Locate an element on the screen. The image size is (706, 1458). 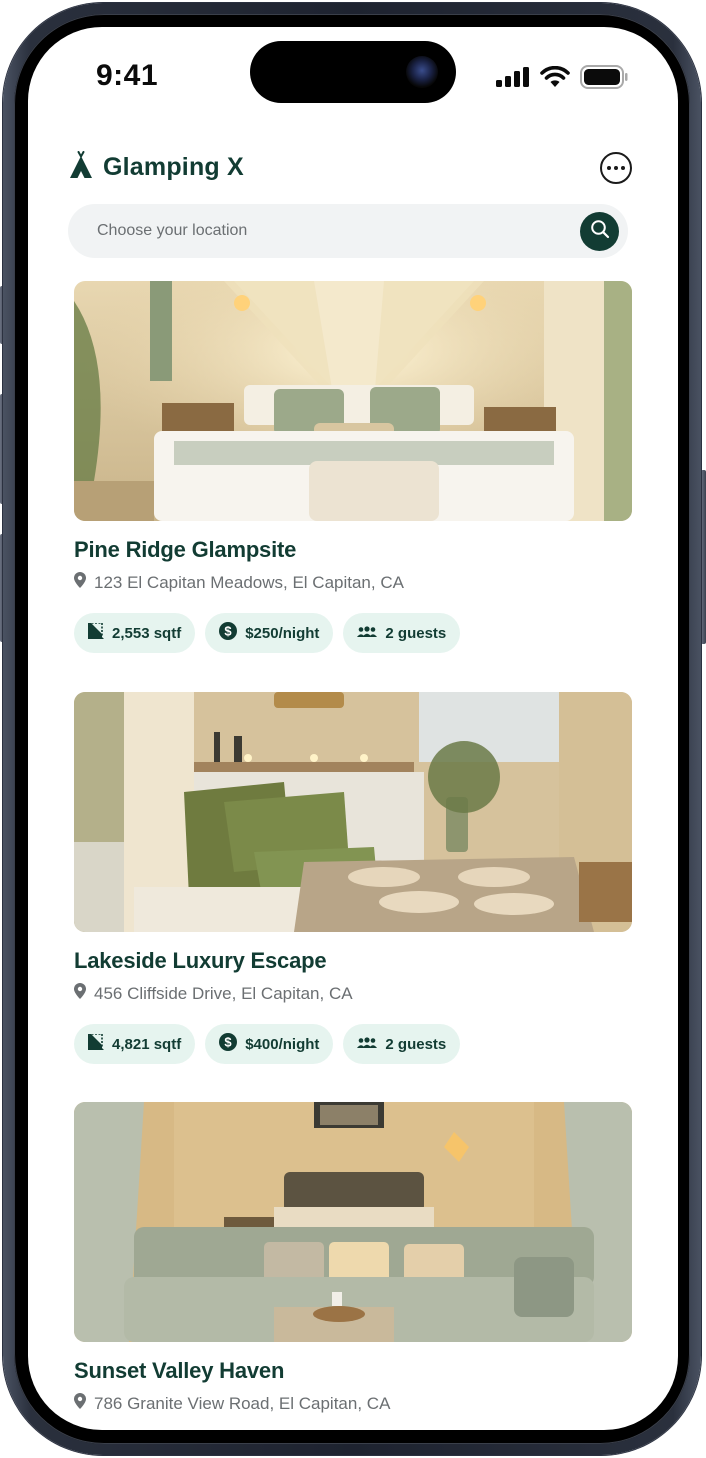
listing-features: 4,821 sqtf $ $400/night 2 guests is located at coordinates (353, 1044).